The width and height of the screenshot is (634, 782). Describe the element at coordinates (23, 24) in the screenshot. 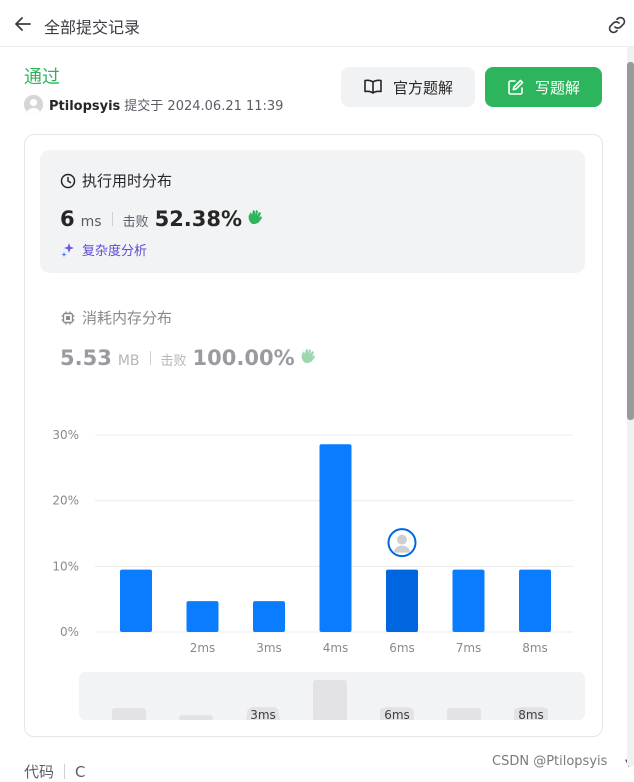

I see `arrow-left-icon` at that location.